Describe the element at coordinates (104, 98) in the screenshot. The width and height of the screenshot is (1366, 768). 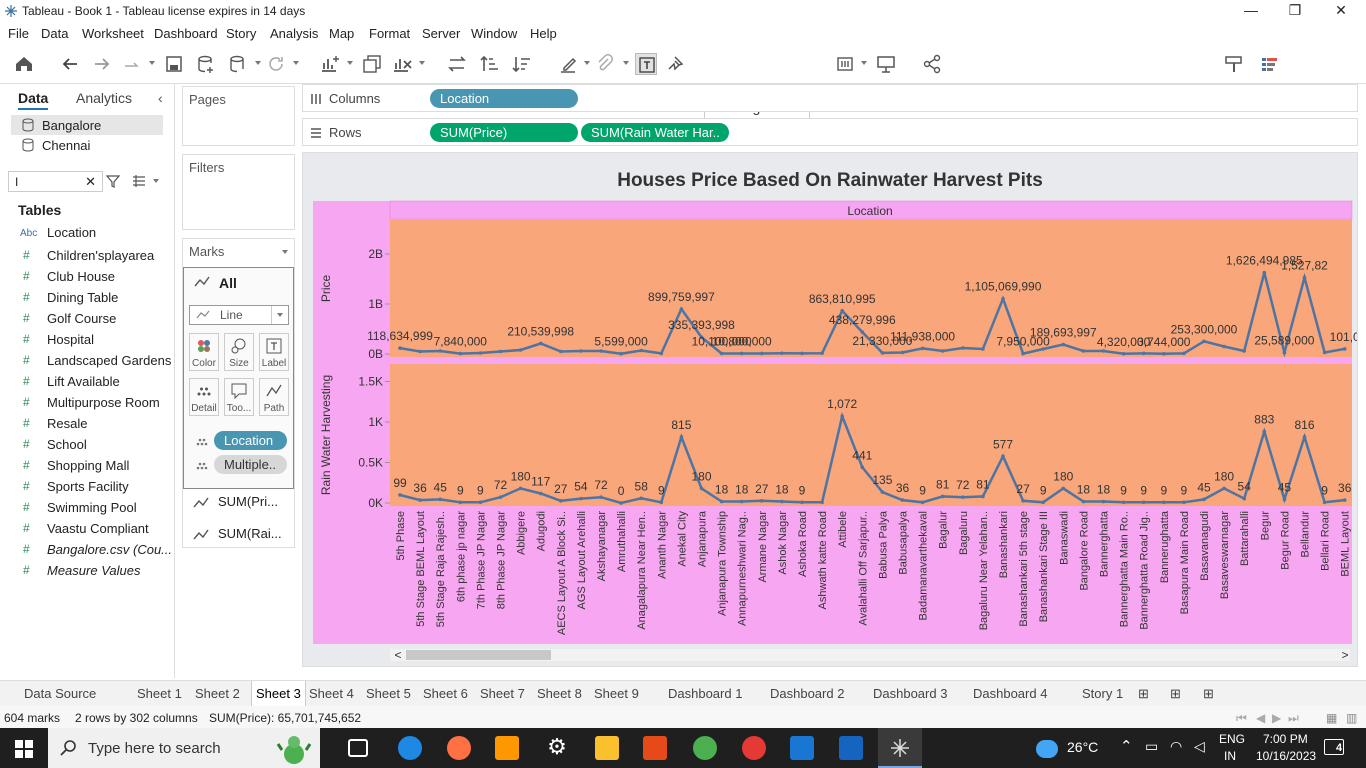
I see `tab-analytics: Analytics` at that location.